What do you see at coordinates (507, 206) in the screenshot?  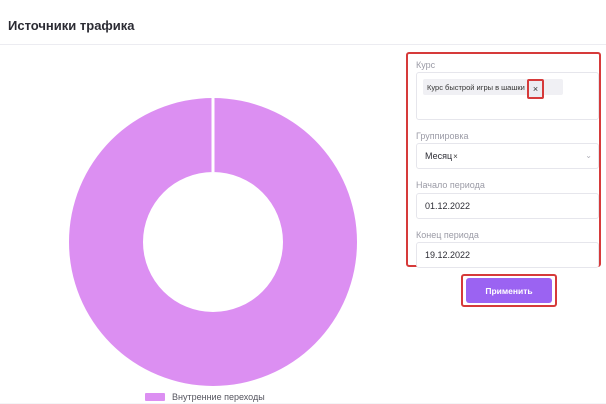 I see `start-date-input: 01.12.2022` at bounding box center [507, 206].